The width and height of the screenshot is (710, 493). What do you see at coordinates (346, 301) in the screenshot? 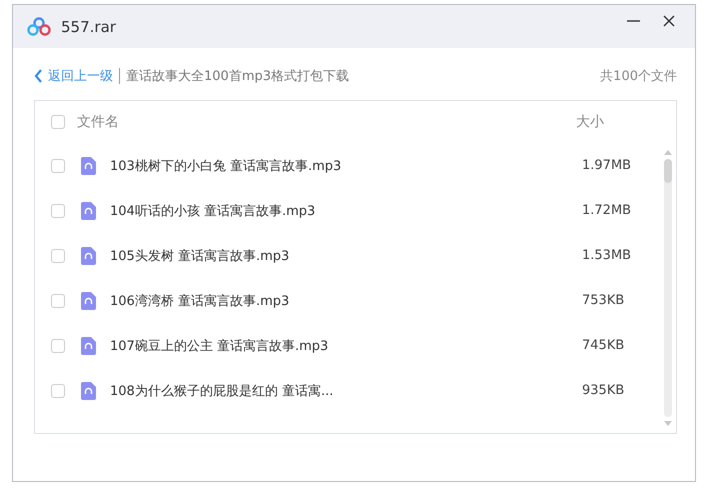
I see `file-name: 106湾湾桥 童话寓言故事.mp3` at bounding box center [346, 301].